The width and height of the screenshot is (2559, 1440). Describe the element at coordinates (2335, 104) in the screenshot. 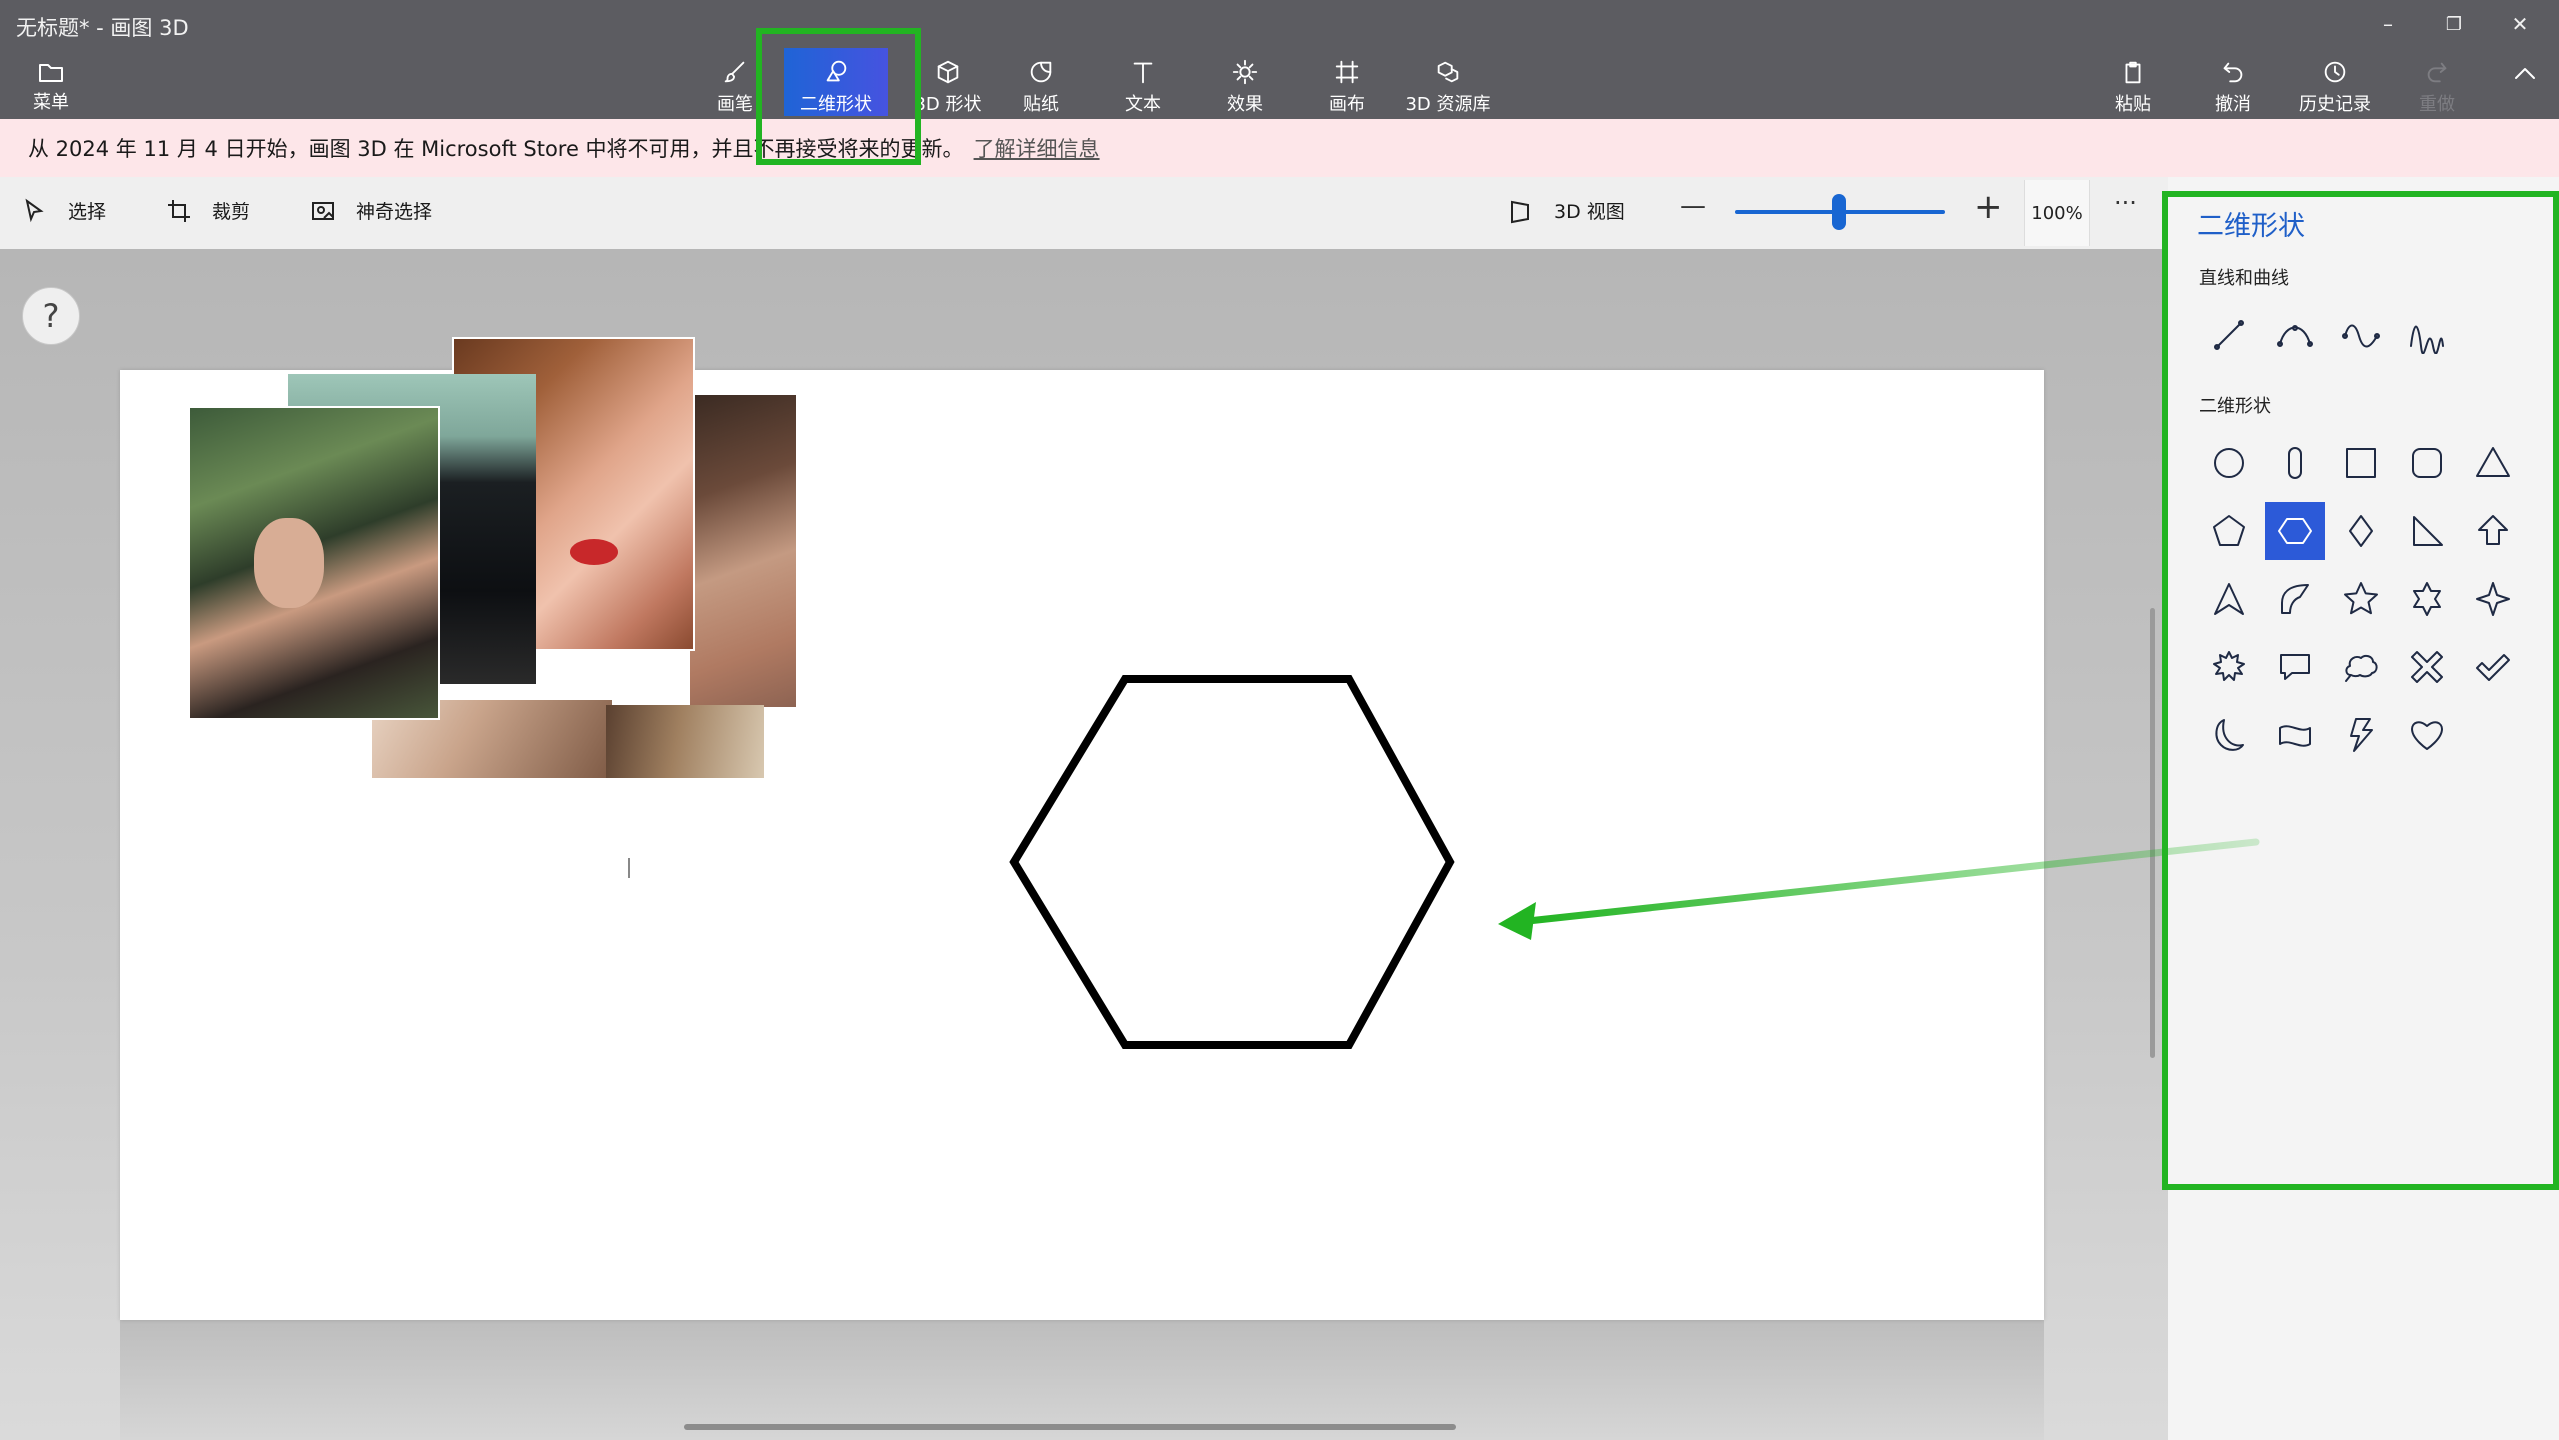

I see `history-label: 历史记录` at that location.